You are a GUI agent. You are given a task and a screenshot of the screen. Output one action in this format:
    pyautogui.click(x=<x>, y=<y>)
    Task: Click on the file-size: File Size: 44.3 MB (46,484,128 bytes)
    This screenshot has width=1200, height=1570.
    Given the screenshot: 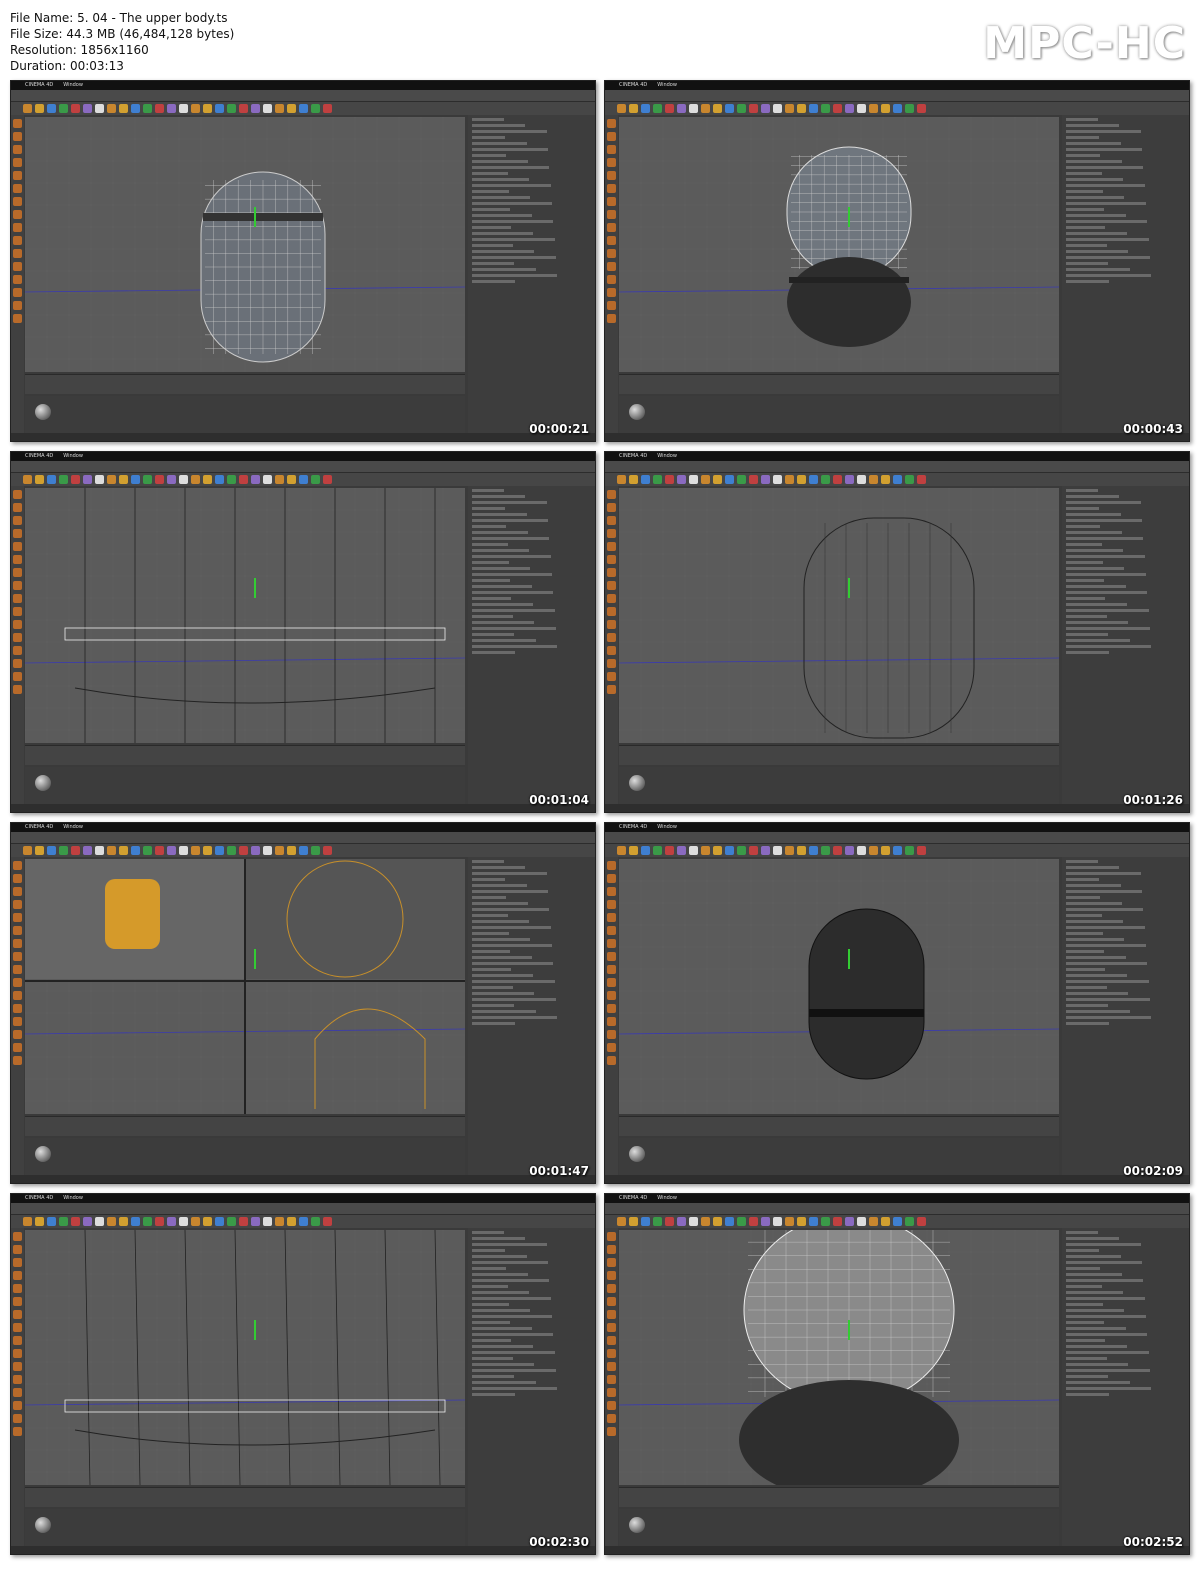 What is the action you would take?
    pyautogui.click(x=122, y=34)
    